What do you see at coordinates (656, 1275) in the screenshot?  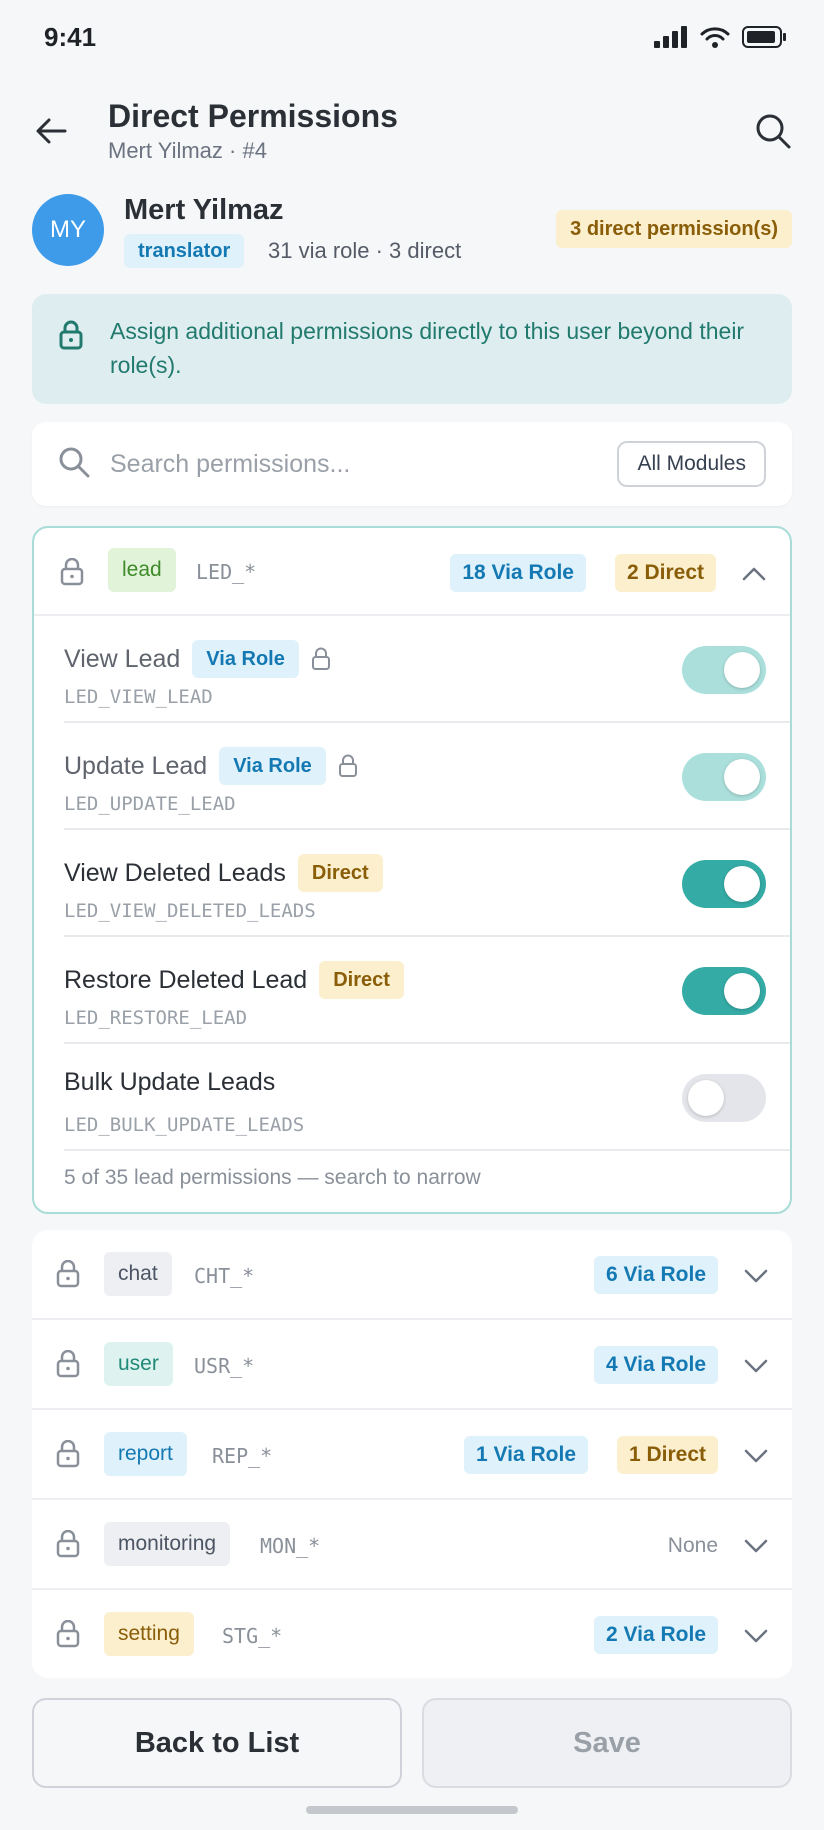 I see `via-role-count: 6 Via Role` at bounding box center [656, 1275].